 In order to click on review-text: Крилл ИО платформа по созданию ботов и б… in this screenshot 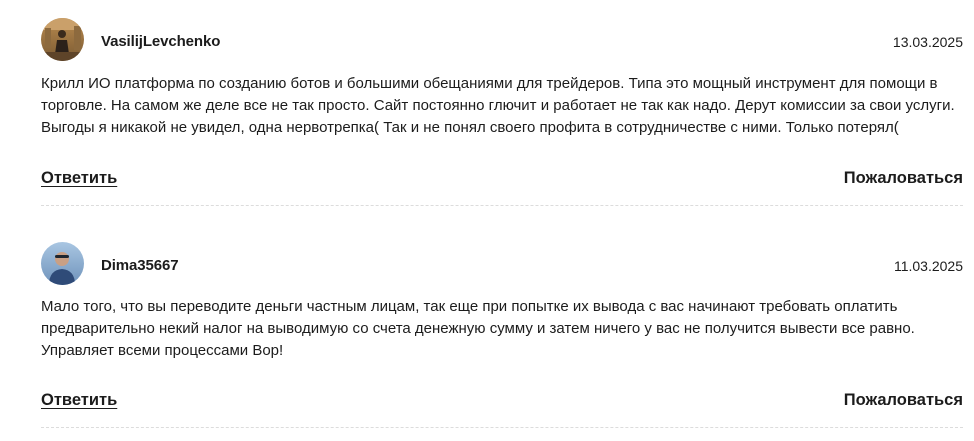, I will do `click(498, 105)`.